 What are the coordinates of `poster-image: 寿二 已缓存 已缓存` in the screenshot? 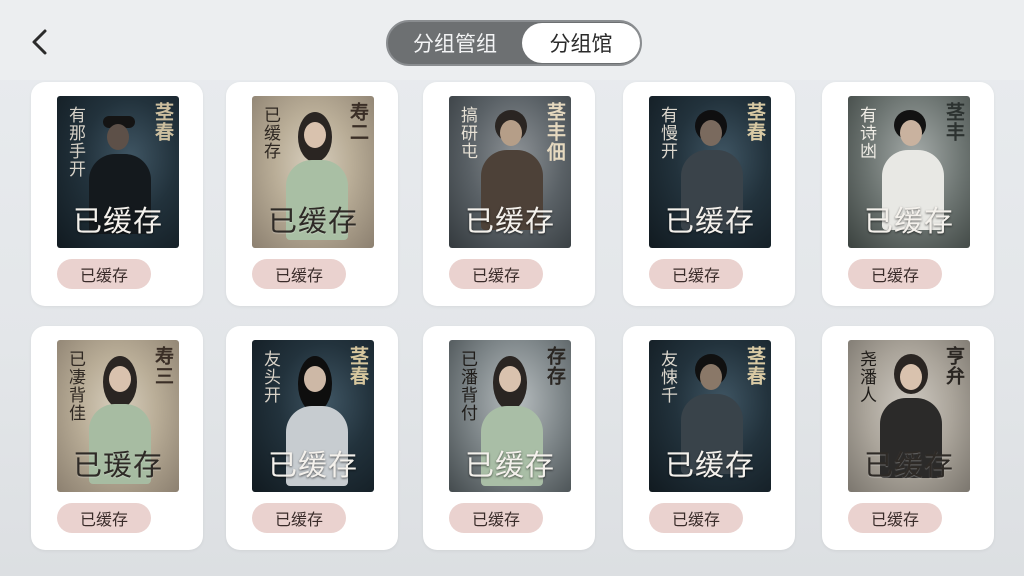 It's located at (313, 172).